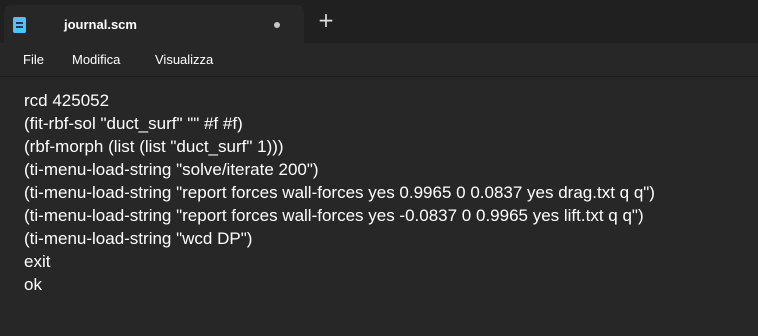 The image size is (758, 336). What do you see at coordinates (138, 238) in the screenshot?
I see `editor-line: (ti-menu-load-string "wcd DP")` at bounding box center [138, 238].